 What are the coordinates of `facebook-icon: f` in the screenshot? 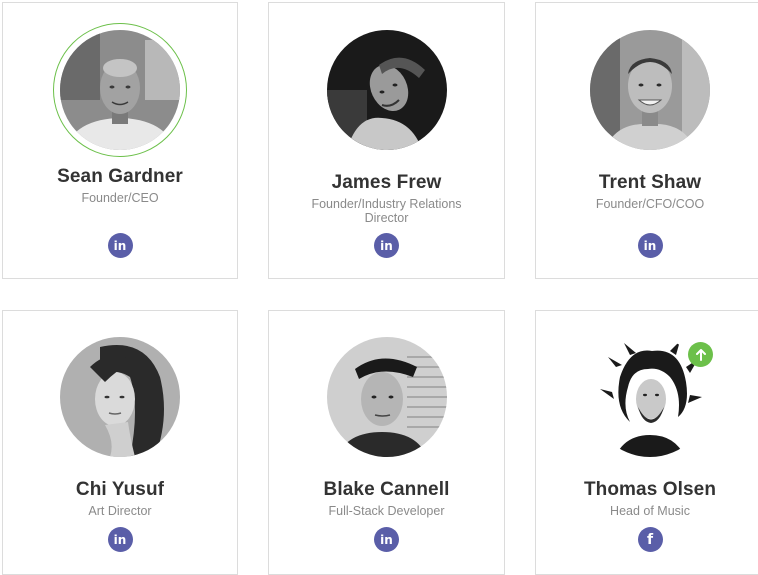 It's located at (650, 539).